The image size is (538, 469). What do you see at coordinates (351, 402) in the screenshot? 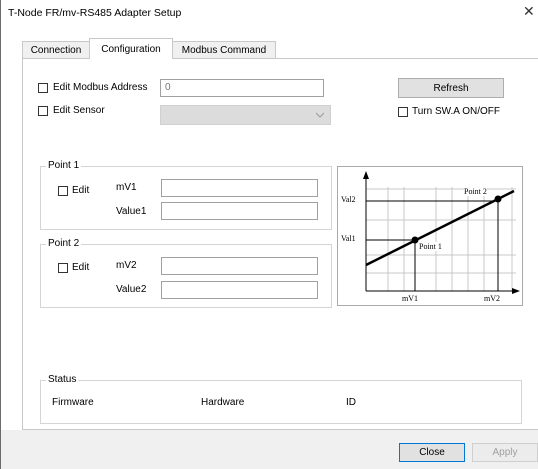
I see `id-label: ID` at bounding box center [351, 402].